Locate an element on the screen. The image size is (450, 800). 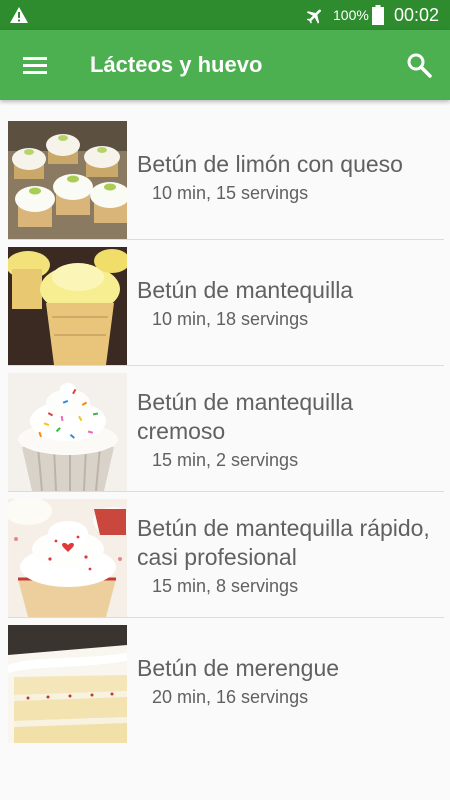
recipe-meta: 10 min, 18 servings is located at coordinates (230, 319).